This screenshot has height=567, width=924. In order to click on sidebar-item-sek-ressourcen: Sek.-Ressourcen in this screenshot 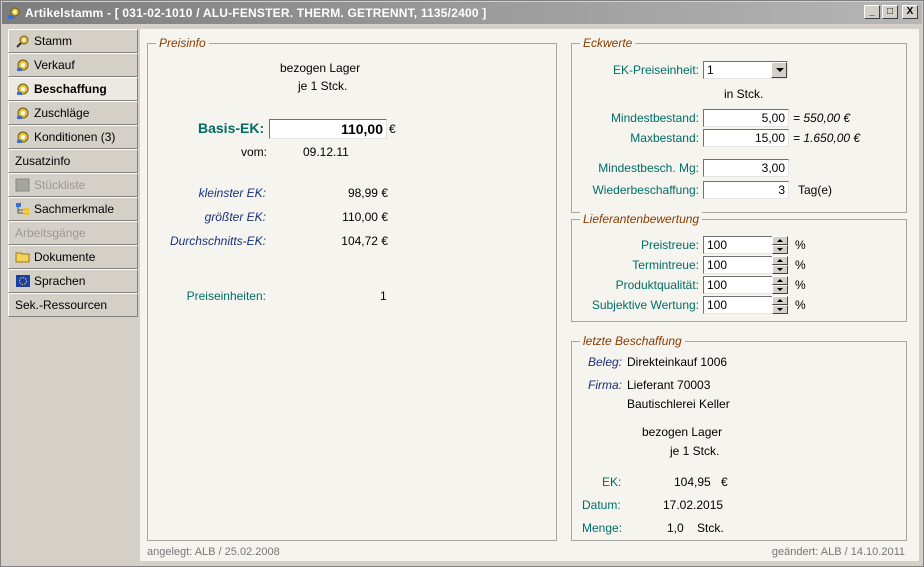, I will do `click(73, 305)`.